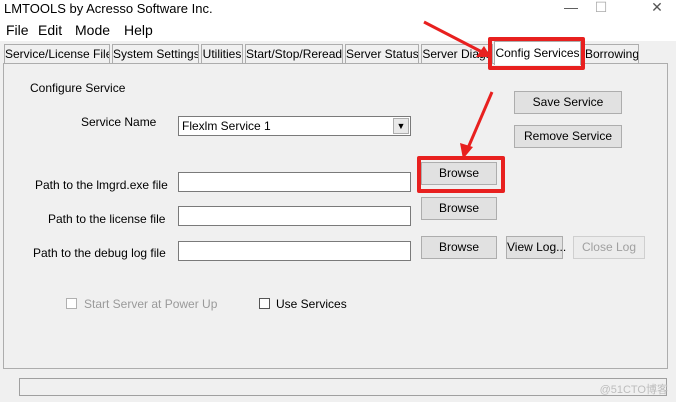 This screenshot has width=676, height=402. I want to click on window-title: LMTOOLS by Acresso Software Inc., so click(108, 8).